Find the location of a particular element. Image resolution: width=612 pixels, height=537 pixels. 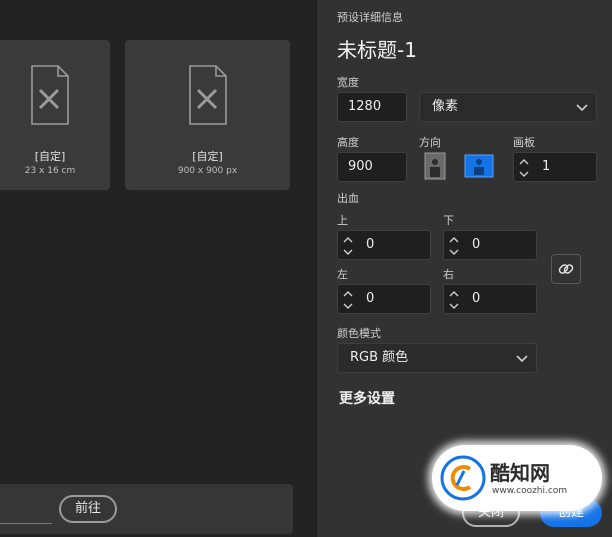

landscape-orientation-button is located at coordinates (479, 166).